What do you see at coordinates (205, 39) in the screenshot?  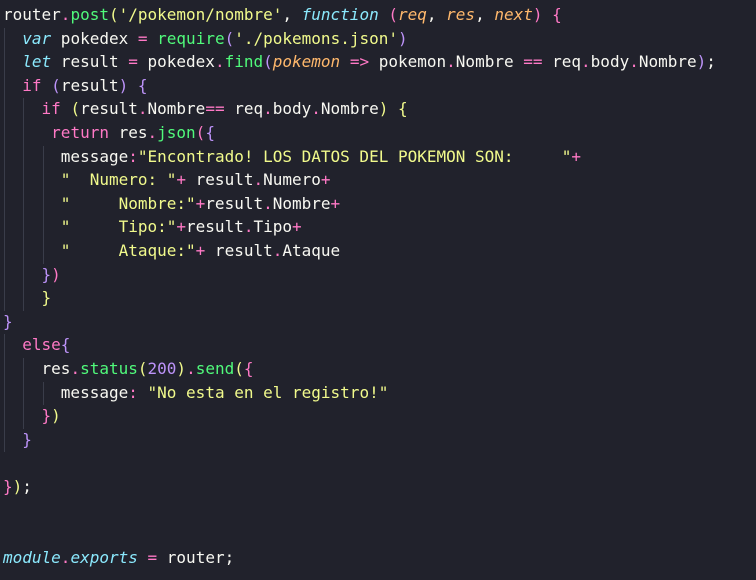 I see `code-line: var pokedex = require('./pokemons.json')` at bounding box center [205, 39].